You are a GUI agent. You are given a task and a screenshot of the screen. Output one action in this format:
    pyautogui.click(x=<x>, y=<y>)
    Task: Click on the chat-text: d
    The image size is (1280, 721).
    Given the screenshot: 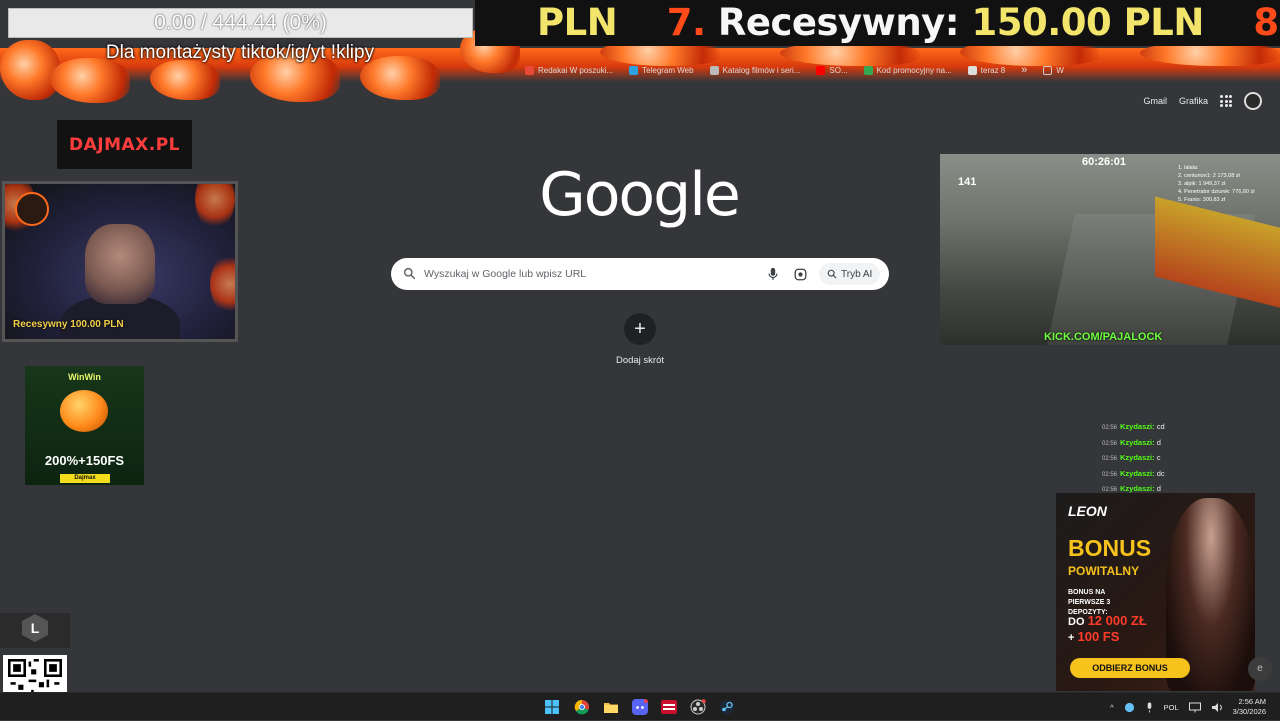 What is the action you would take?
    pyautogui.click(x=1158, y=442)
    